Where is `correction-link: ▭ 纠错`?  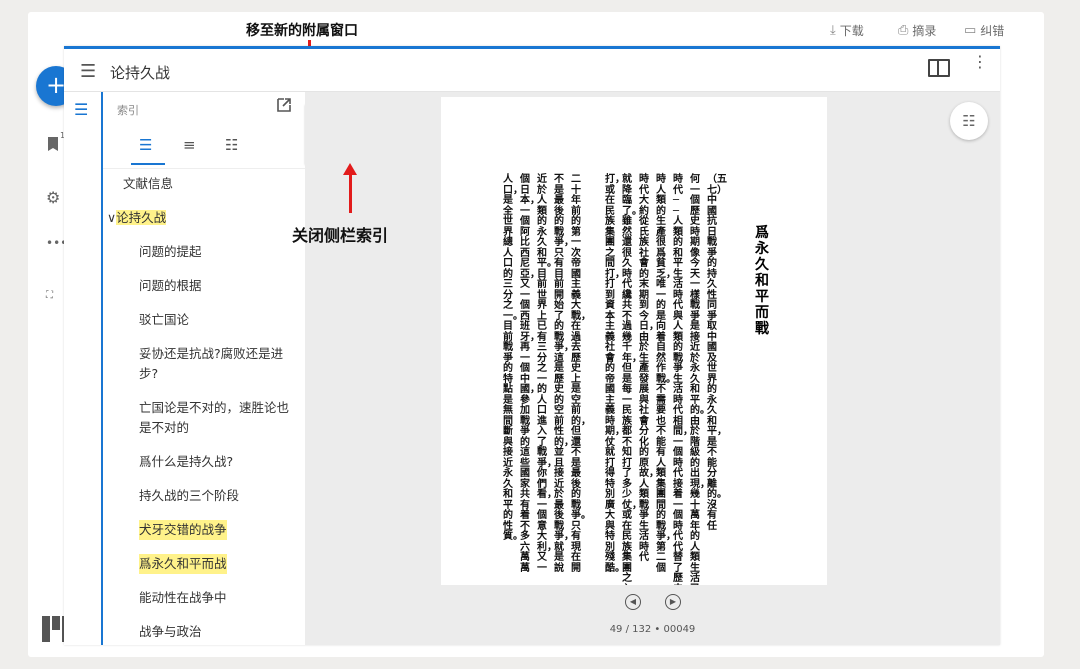
correction-link: ▭ 纠错 is located at coordinates (984, 30).